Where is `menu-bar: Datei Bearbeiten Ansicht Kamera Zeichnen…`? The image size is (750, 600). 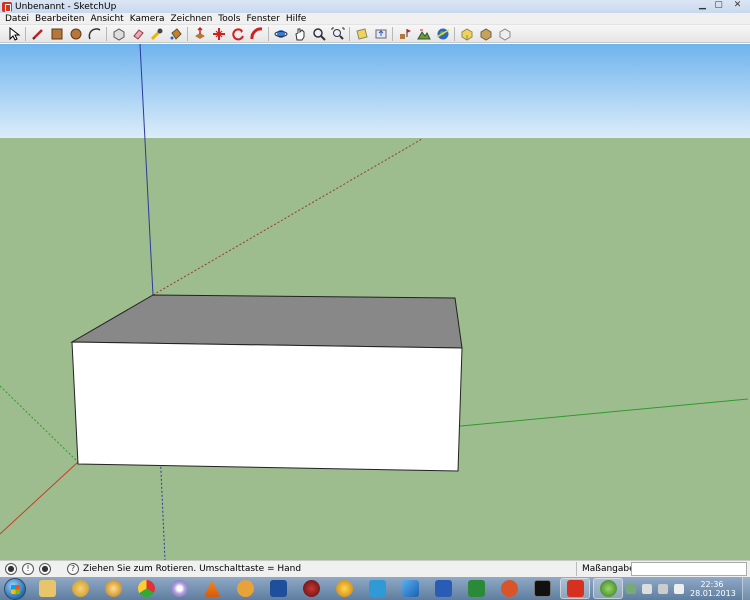 menu-bar: Datei Bearbeiten Ansicht Kamera Zeichnen… is located at coordinates (375, 19).